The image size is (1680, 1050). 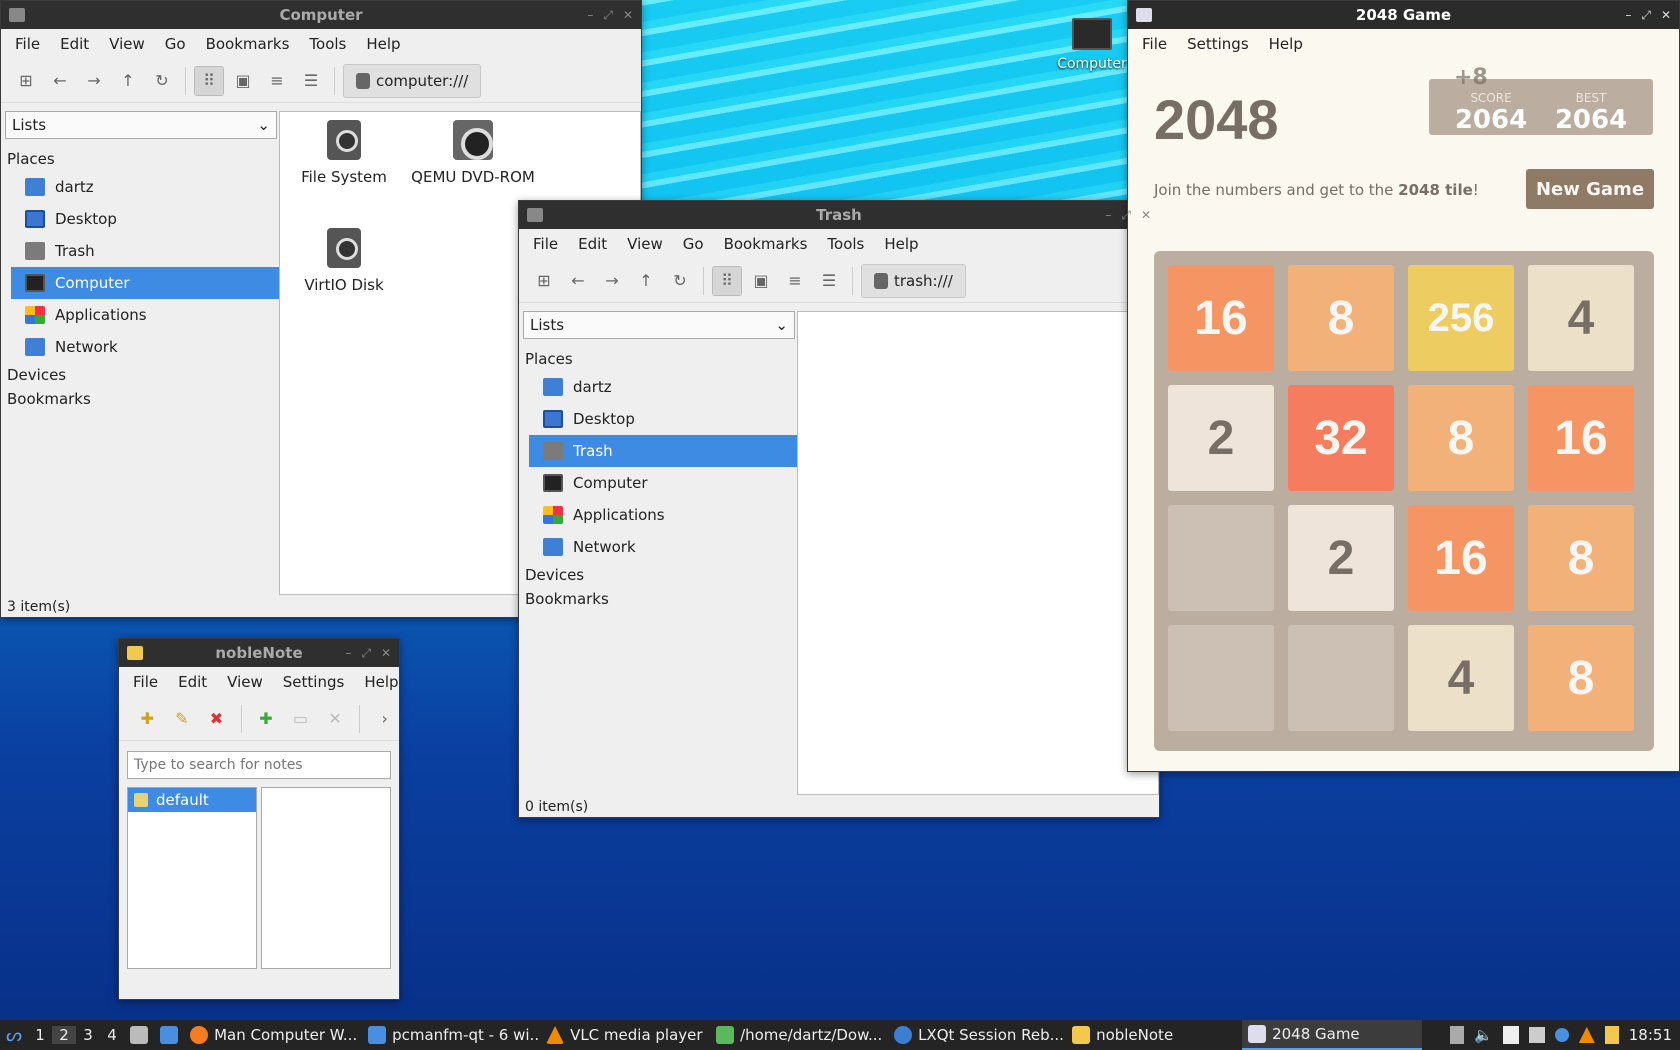 What do you see at coordinates (64, 1035) in the screenshot?
I see `workspace-2: 2` at bounding box center [64, 1035].